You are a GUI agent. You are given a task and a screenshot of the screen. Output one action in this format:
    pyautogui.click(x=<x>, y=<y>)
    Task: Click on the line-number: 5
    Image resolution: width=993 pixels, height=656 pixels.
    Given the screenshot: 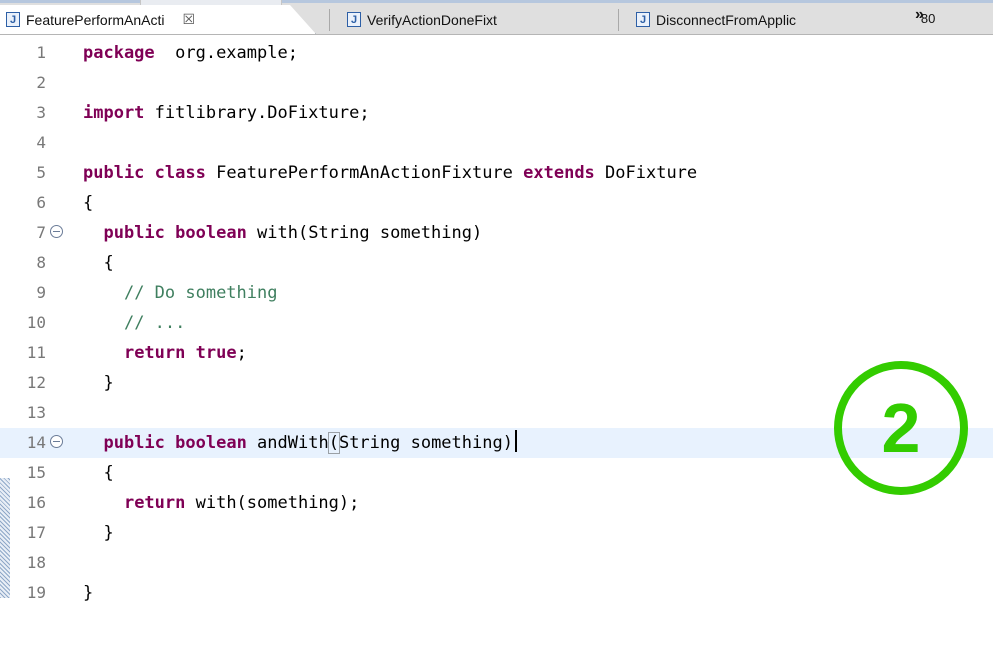 What is the action you would take?
    pyautogui.click(x=41, y=172)
    